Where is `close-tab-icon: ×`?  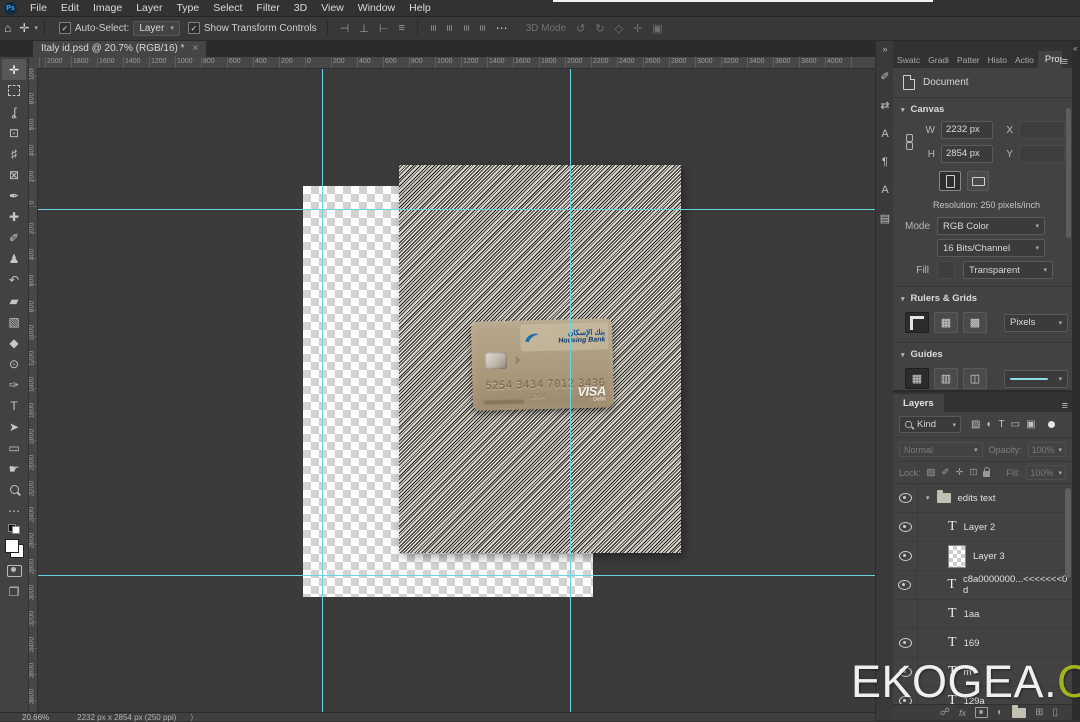 close-tab-icon: × is located at coordinates (196, 48).